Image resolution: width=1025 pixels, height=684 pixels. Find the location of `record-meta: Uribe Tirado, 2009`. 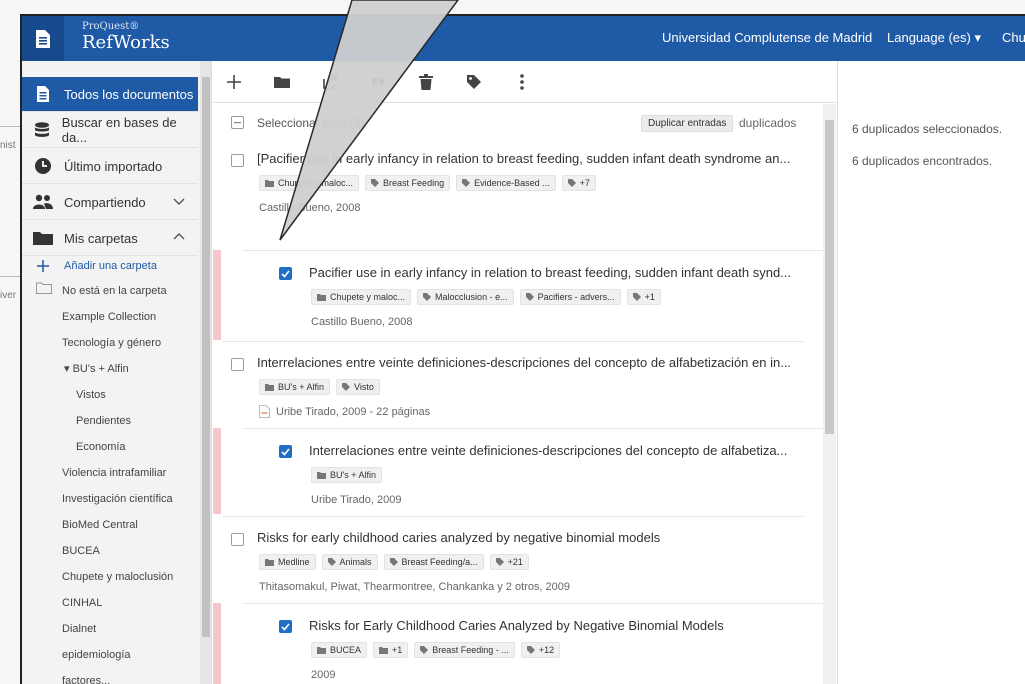

record-meta: Uribe Tirado, 2009 is located at coordinates (356, 500).